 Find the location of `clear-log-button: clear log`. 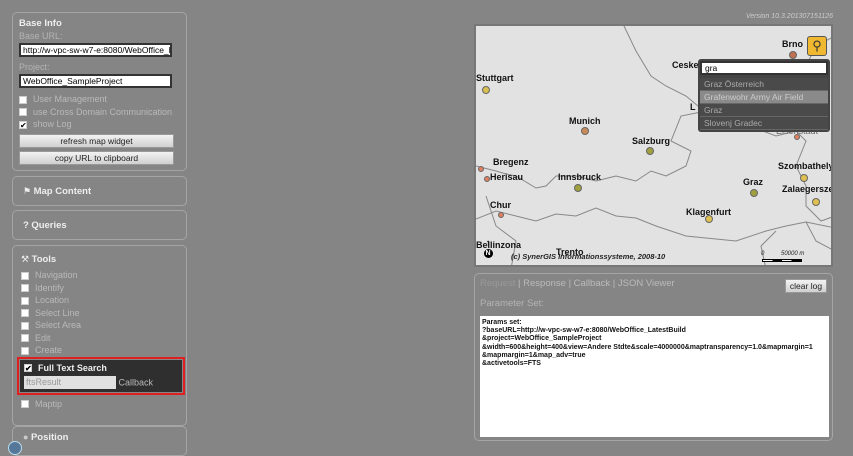

clear-log-button: clear log is located at coordinates (806, 286).